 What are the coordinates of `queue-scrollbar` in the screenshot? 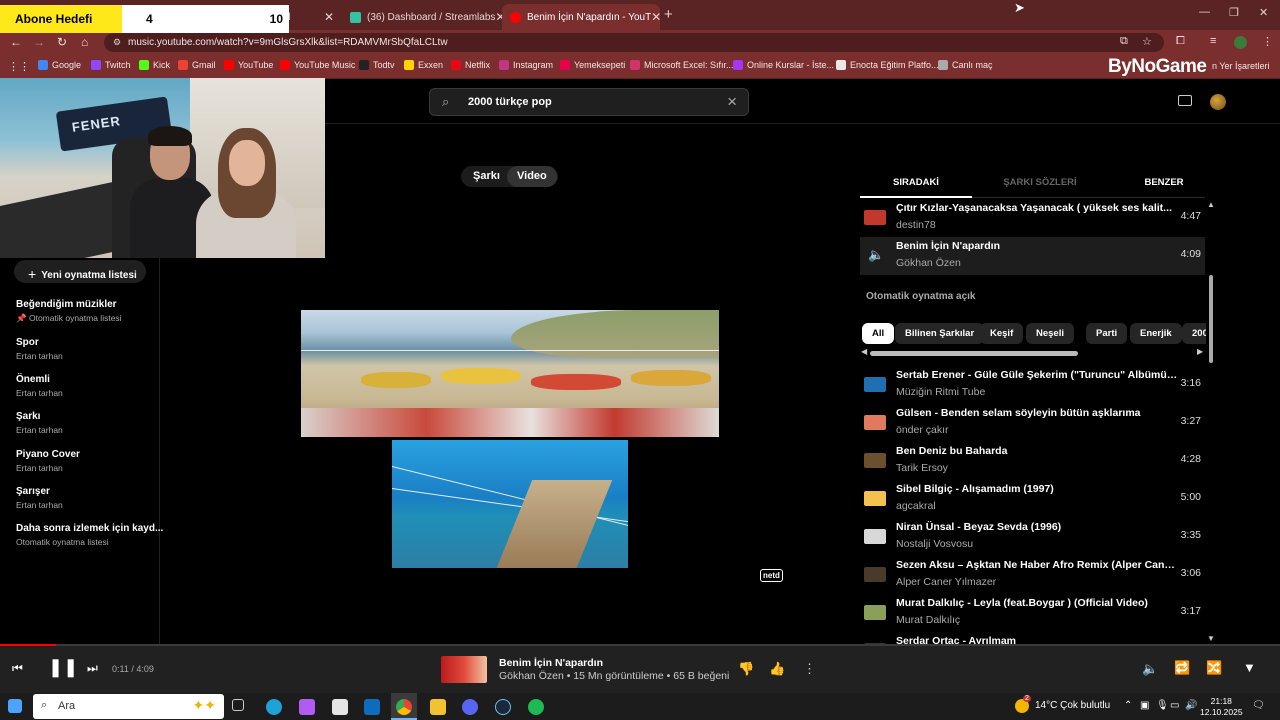 It's located at (1211, 319).